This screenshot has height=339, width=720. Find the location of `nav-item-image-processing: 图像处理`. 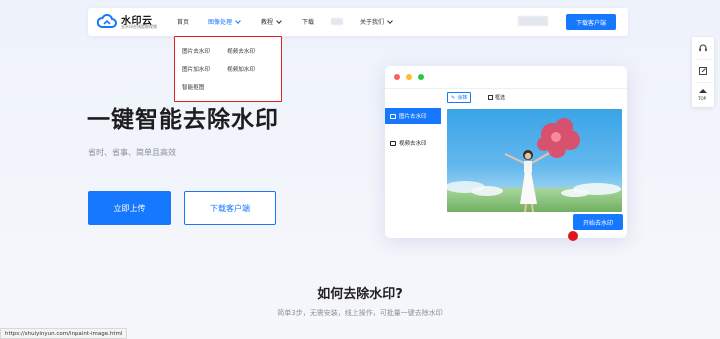

nav-item-image-processing: 图像处理 is located at coordinates (224, 21).